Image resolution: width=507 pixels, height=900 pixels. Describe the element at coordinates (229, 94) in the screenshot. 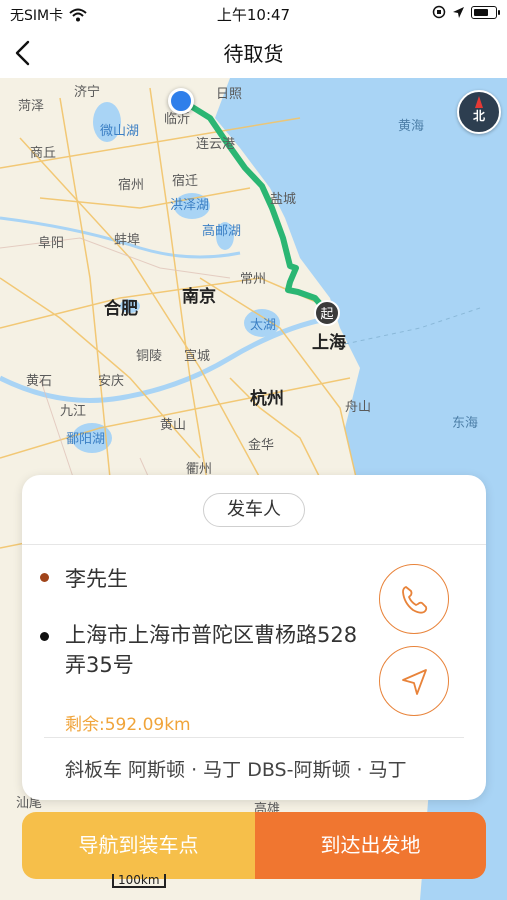

I see `map-label-rizhao: 日照` at that location.